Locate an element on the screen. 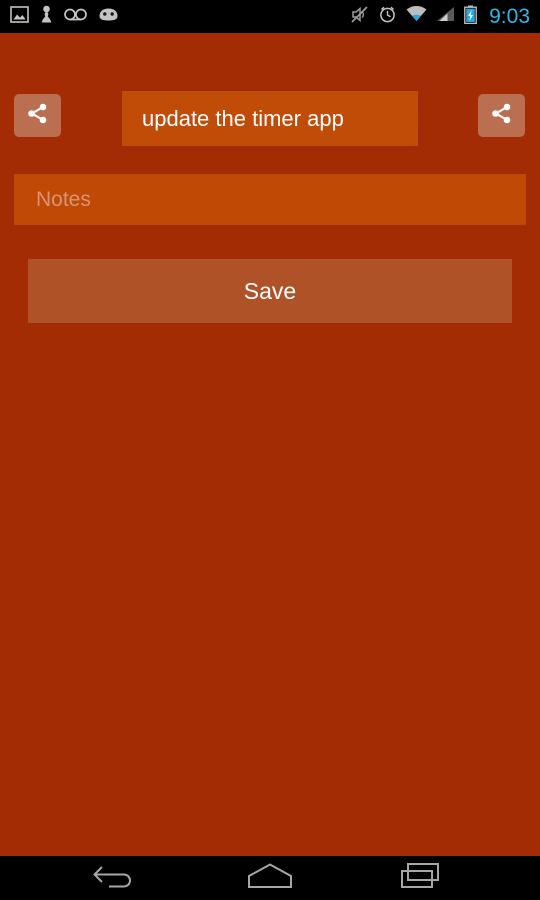  battery-charging-icon is located at coordinates (471, 17).